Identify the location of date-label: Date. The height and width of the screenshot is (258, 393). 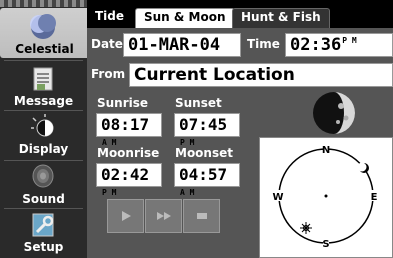
(107, 44).